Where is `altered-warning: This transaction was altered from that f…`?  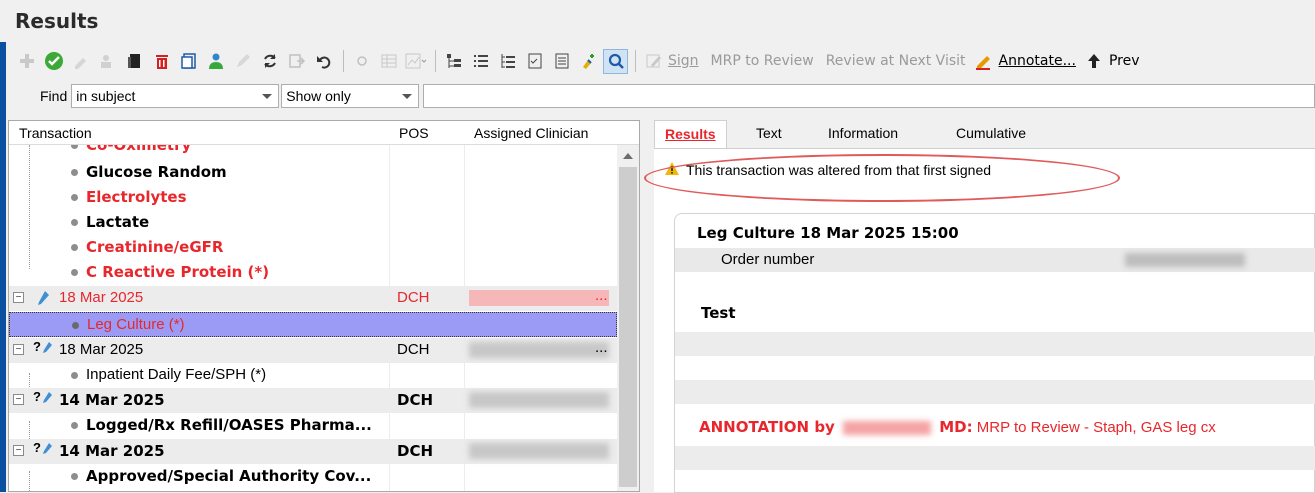 altered-warning: This transaction was altered from that f… is located at coordinates (979, 178).